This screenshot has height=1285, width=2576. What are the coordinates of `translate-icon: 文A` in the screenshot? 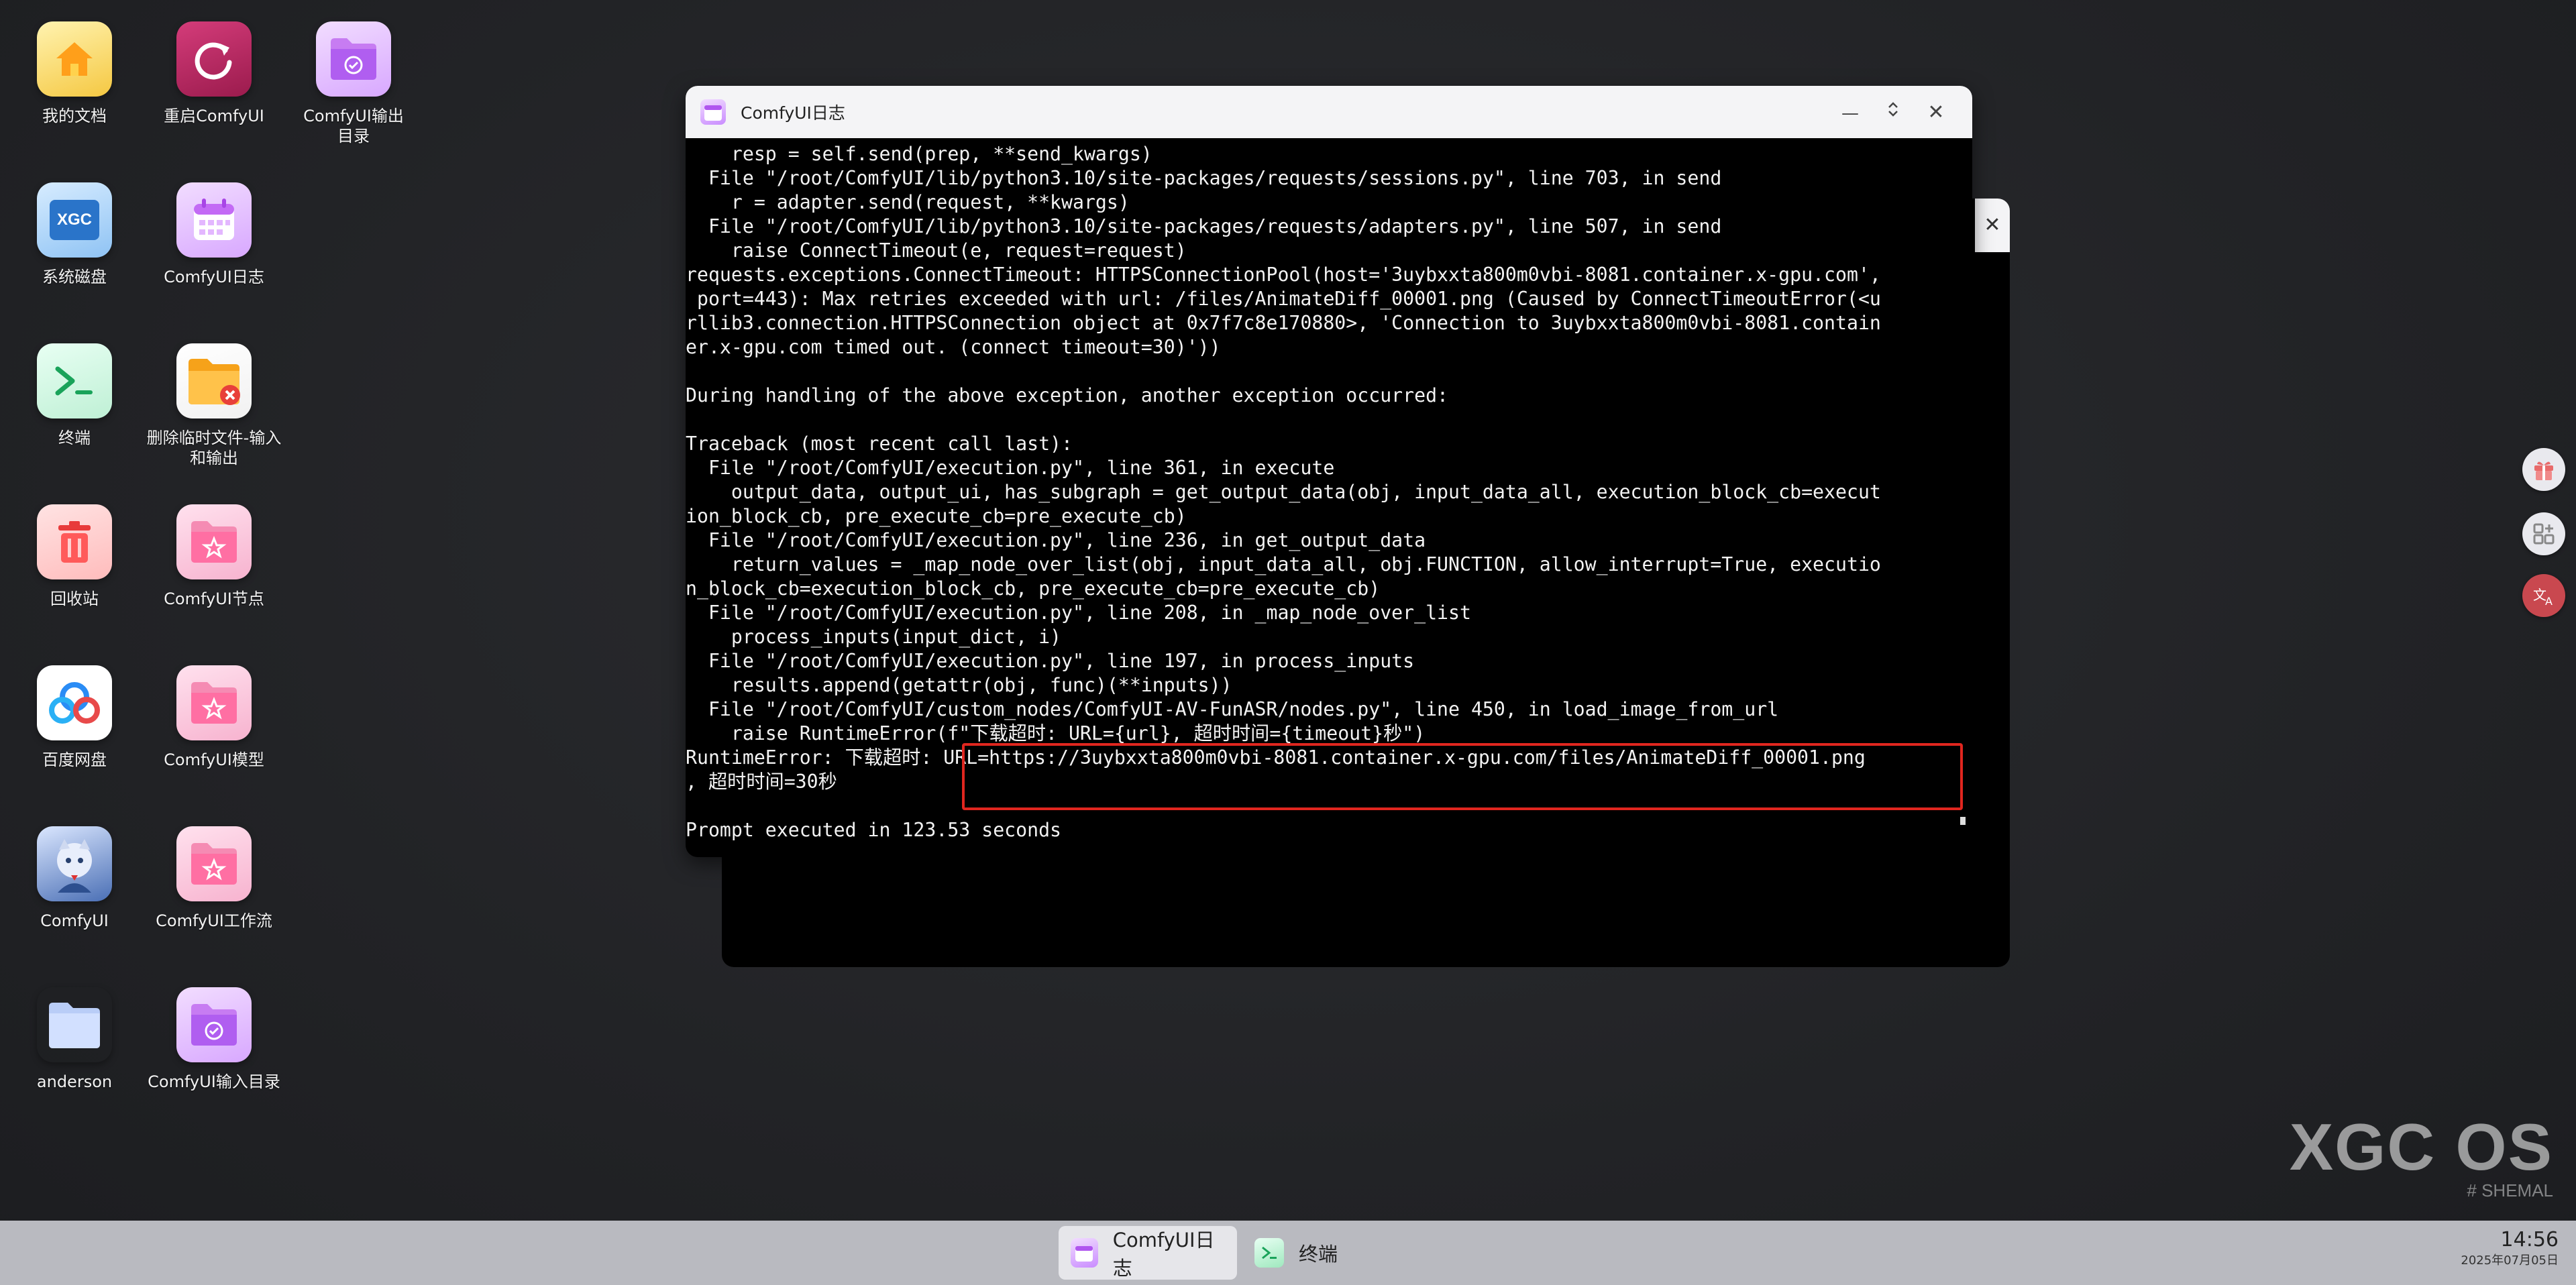 It's located at (2543, 597).